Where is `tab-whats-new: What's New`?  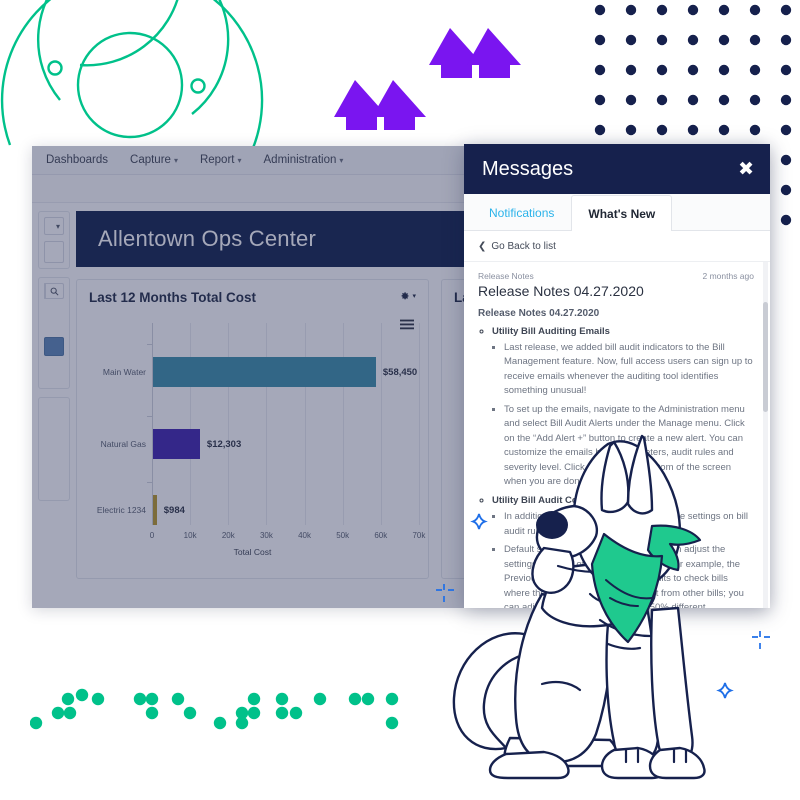
tab-whats-new: What's New is located at coordinates (622, 213).